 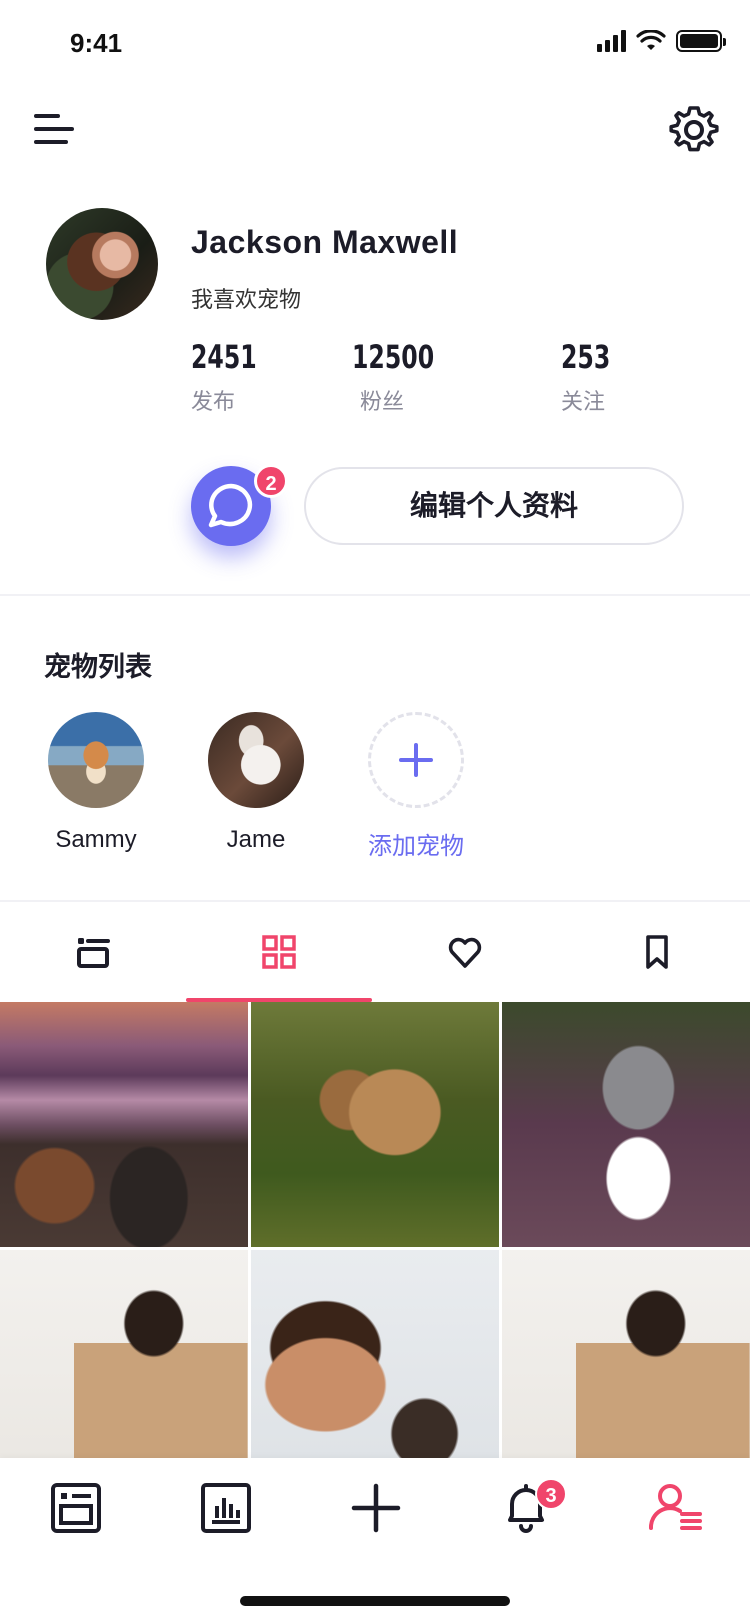 I want to click on pet-item-jame: Jame, so click(x=256, y=783).